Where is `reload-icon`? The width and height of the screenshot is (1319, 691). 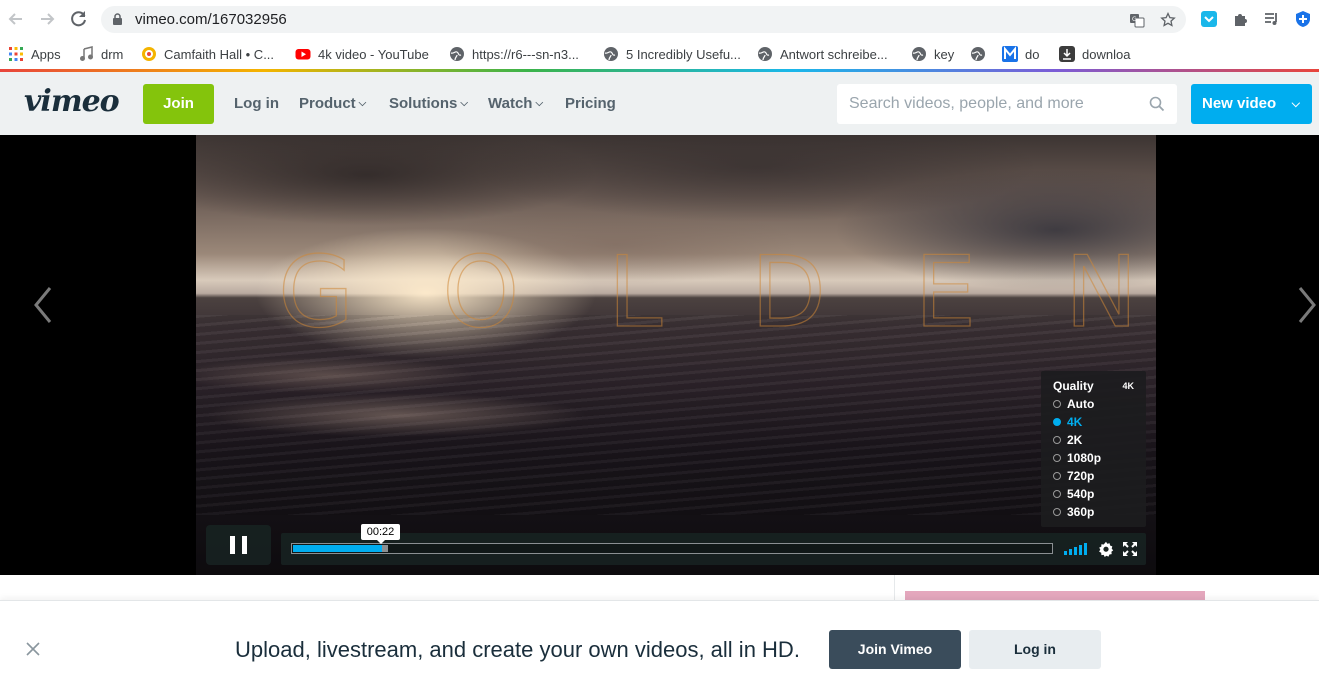 reload-icon is located at coordinates (79, 19).